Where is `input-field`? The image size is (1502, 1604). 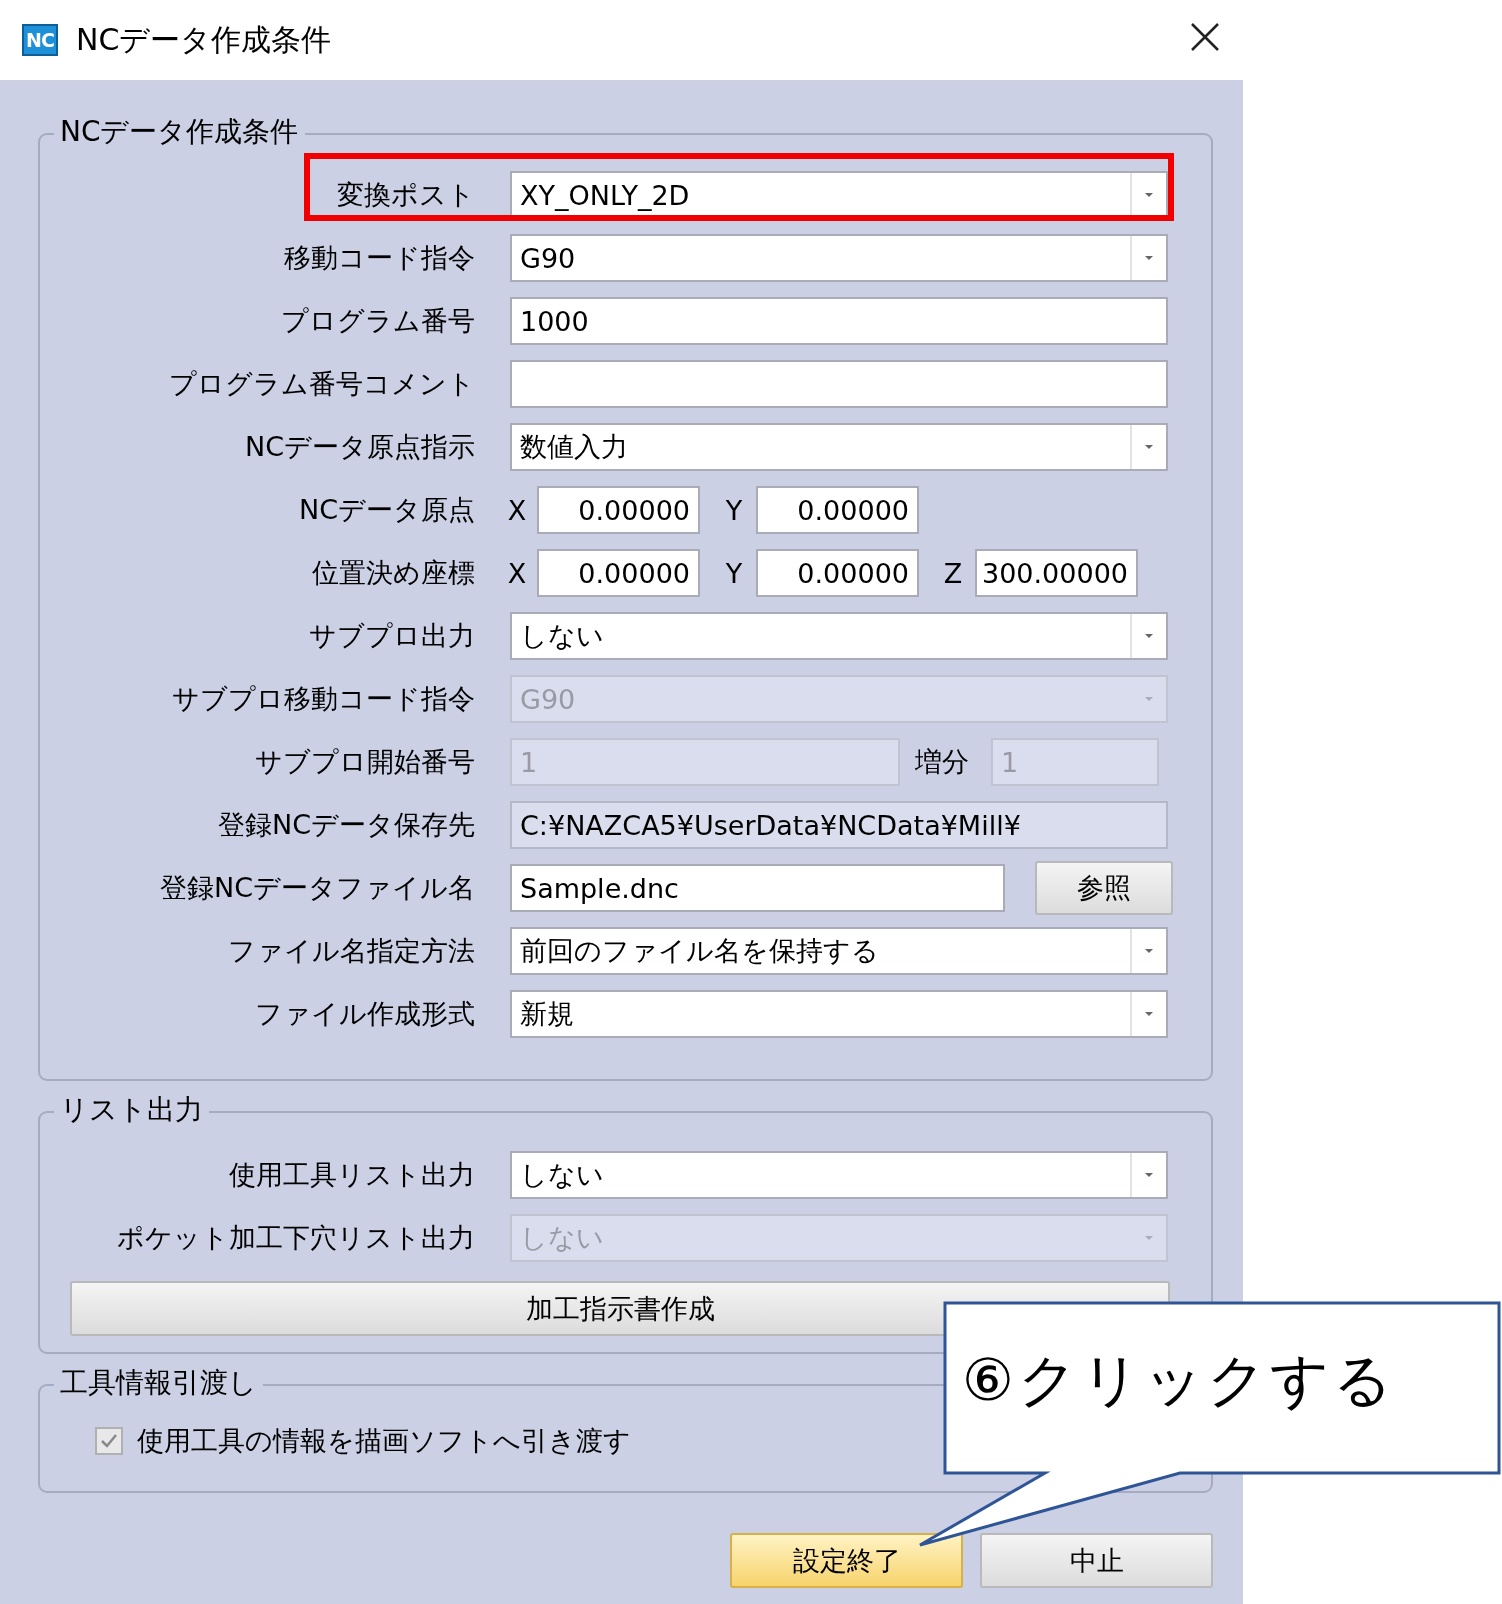 input-field is located at coordinates (839, 384).